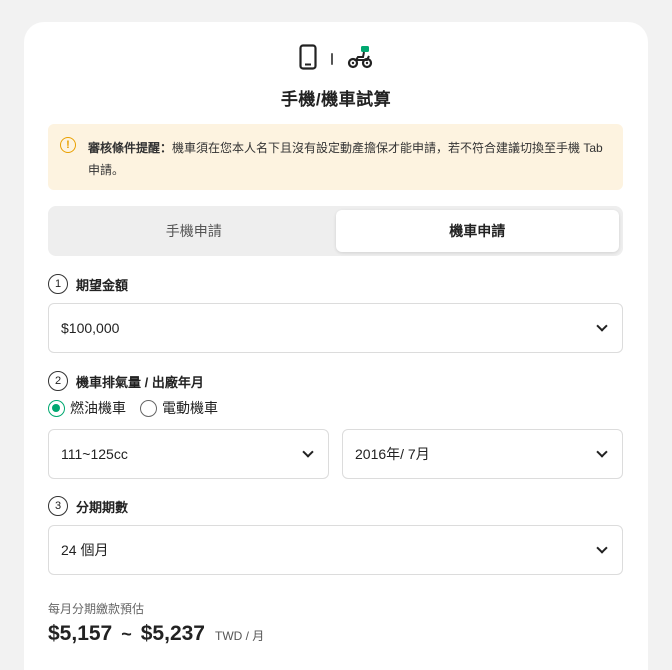  I want to click on manufacture-date-select: 2016年/ 7月, so click(482, 454).